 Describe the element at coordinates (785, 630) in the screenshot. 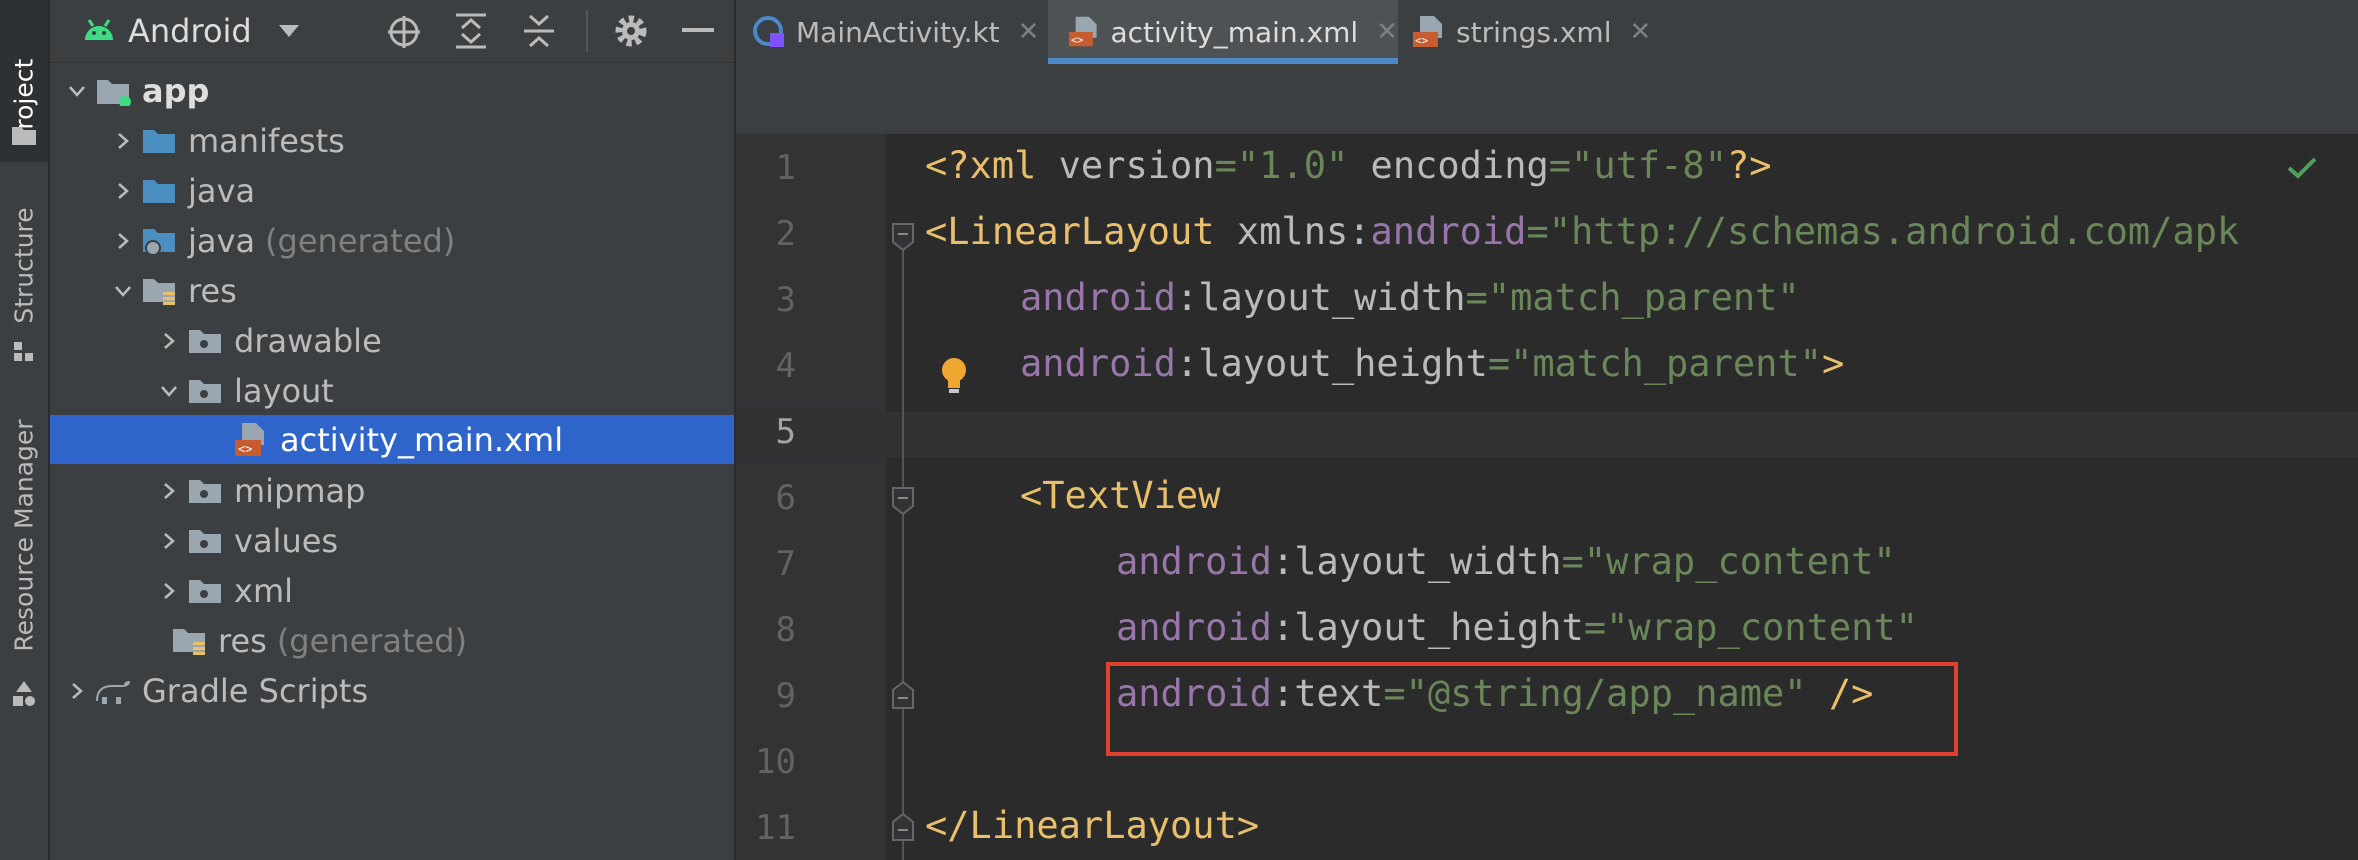

I see `line-number: 8` at that location.